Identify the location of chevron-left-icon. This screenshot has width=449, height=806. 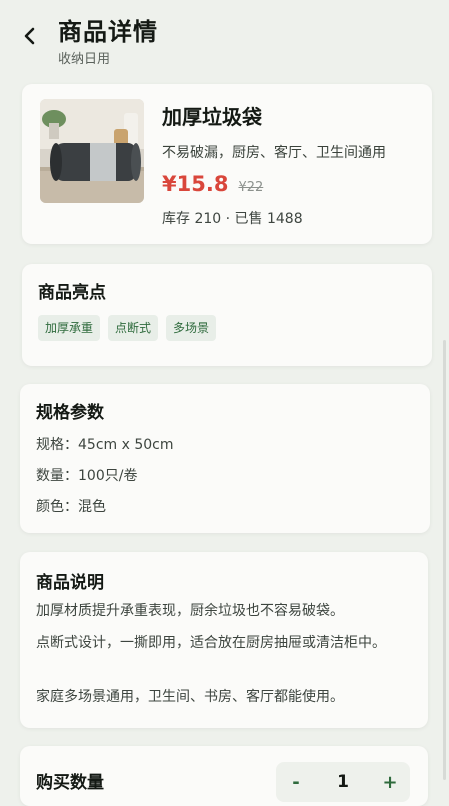
(29, 36).